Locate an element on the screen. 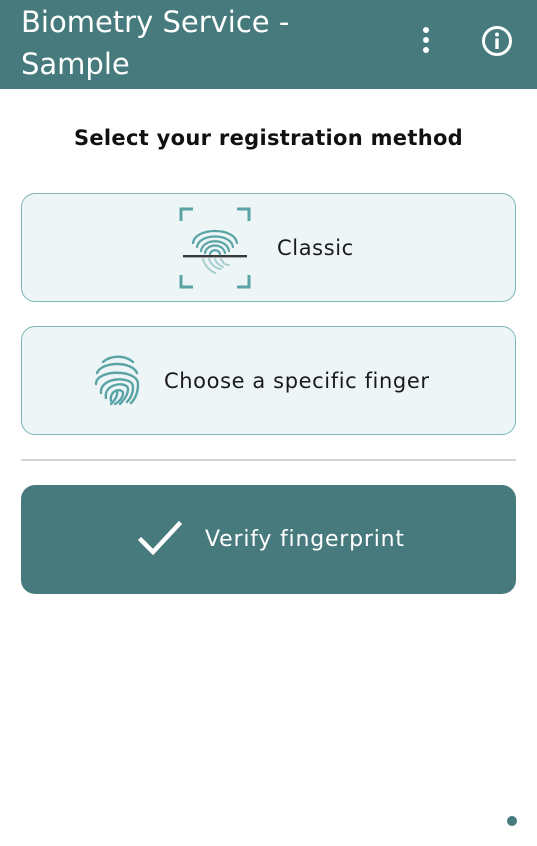 The height and width of the screenshot is (846, 537). overflow-menu-button is located at coordinates (426, 40).